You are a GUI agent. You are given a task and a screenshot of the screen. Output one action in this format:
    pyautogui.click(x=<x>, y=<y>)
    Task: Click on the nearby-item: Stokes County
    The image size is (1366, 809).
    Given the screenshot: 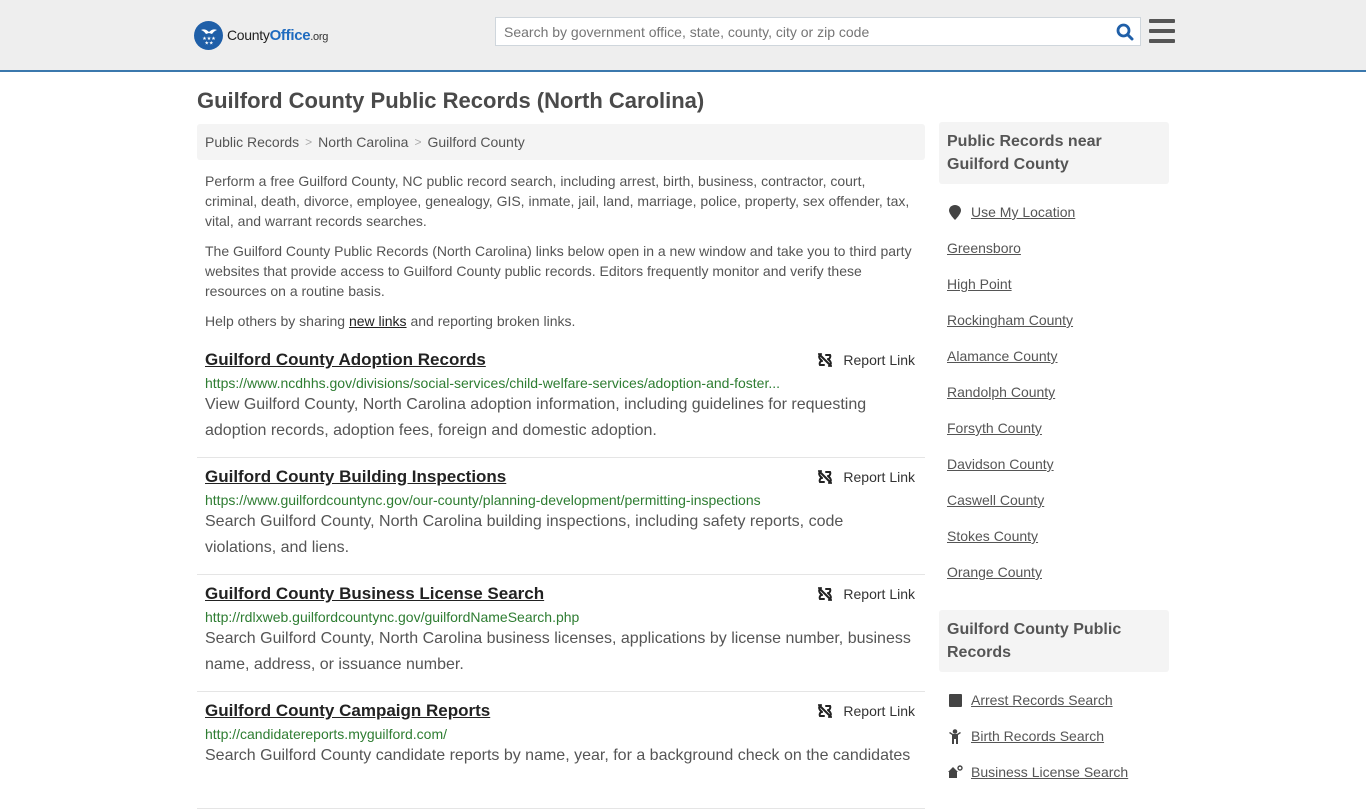 What is the action you would take?
    pyautogui.click(x=1054, y=536)
    